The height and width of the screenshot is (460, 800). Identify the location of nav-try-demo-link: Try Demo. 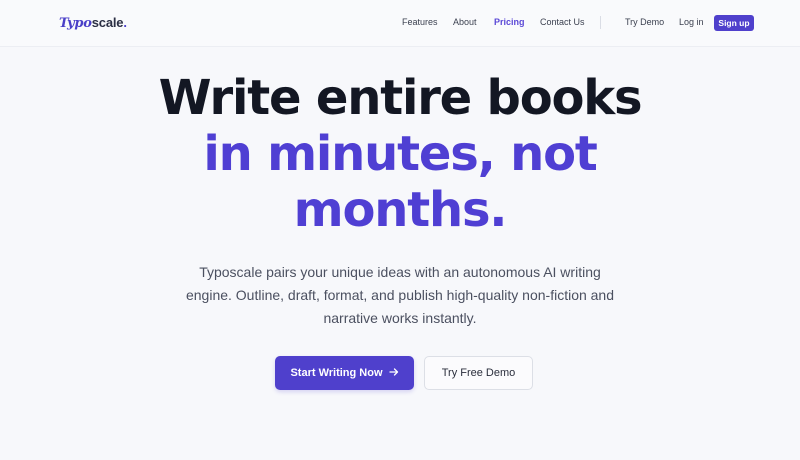
(644, 22).